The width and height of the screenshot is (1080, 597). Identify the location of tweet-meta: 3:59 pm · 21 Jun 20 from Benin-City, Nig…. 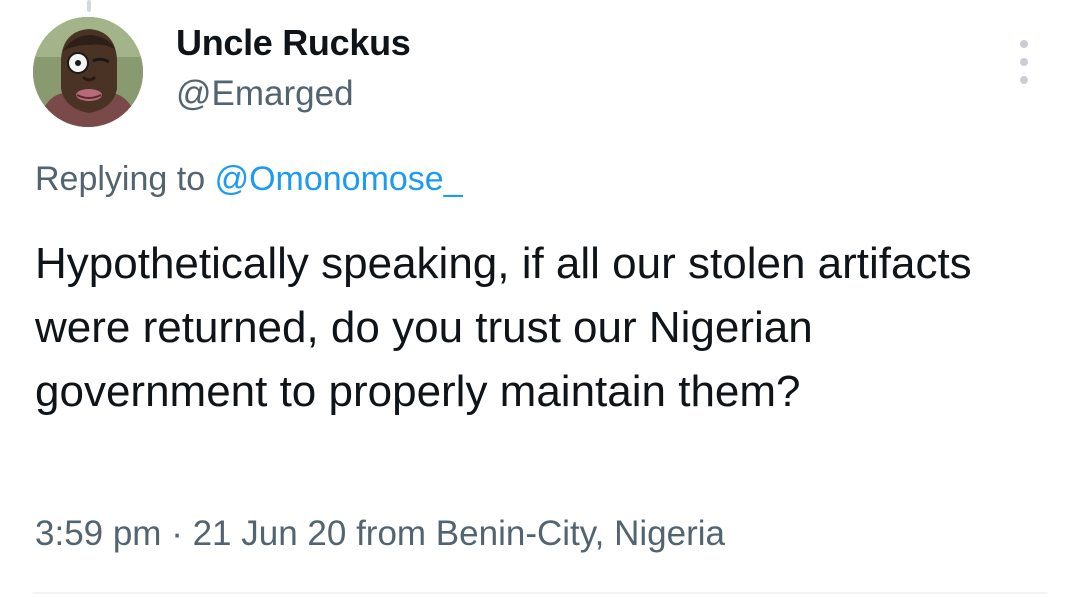
(380, 534).